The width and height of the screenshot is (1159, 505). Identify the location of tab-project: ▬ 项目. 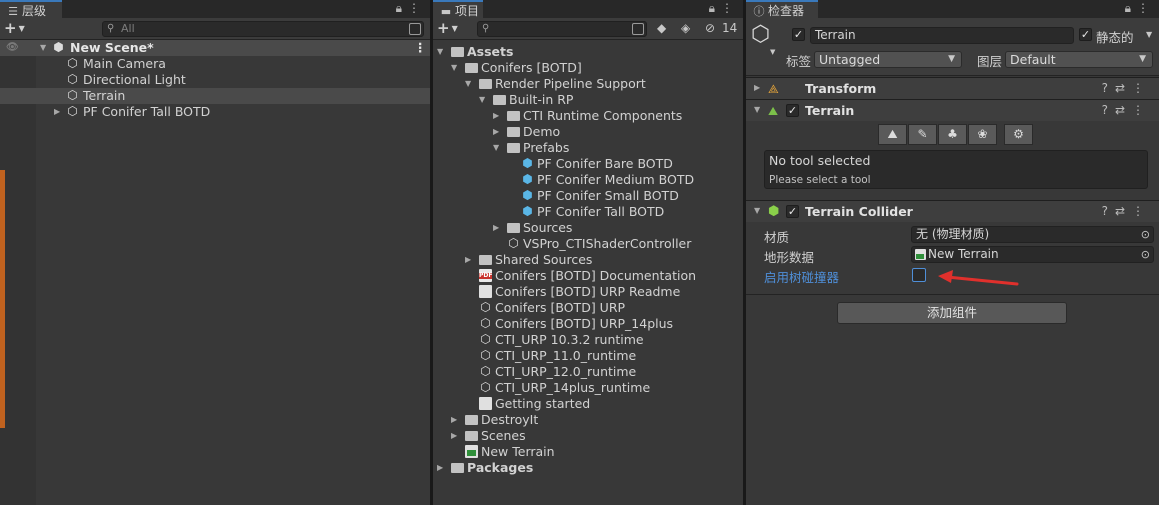
(458, 9).